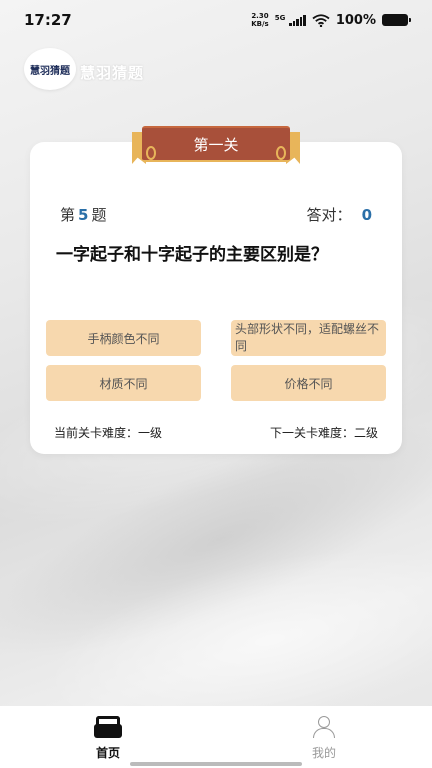 This screenshot has height=768, width=432. I want to click on signal-icon, so click(297, 20).